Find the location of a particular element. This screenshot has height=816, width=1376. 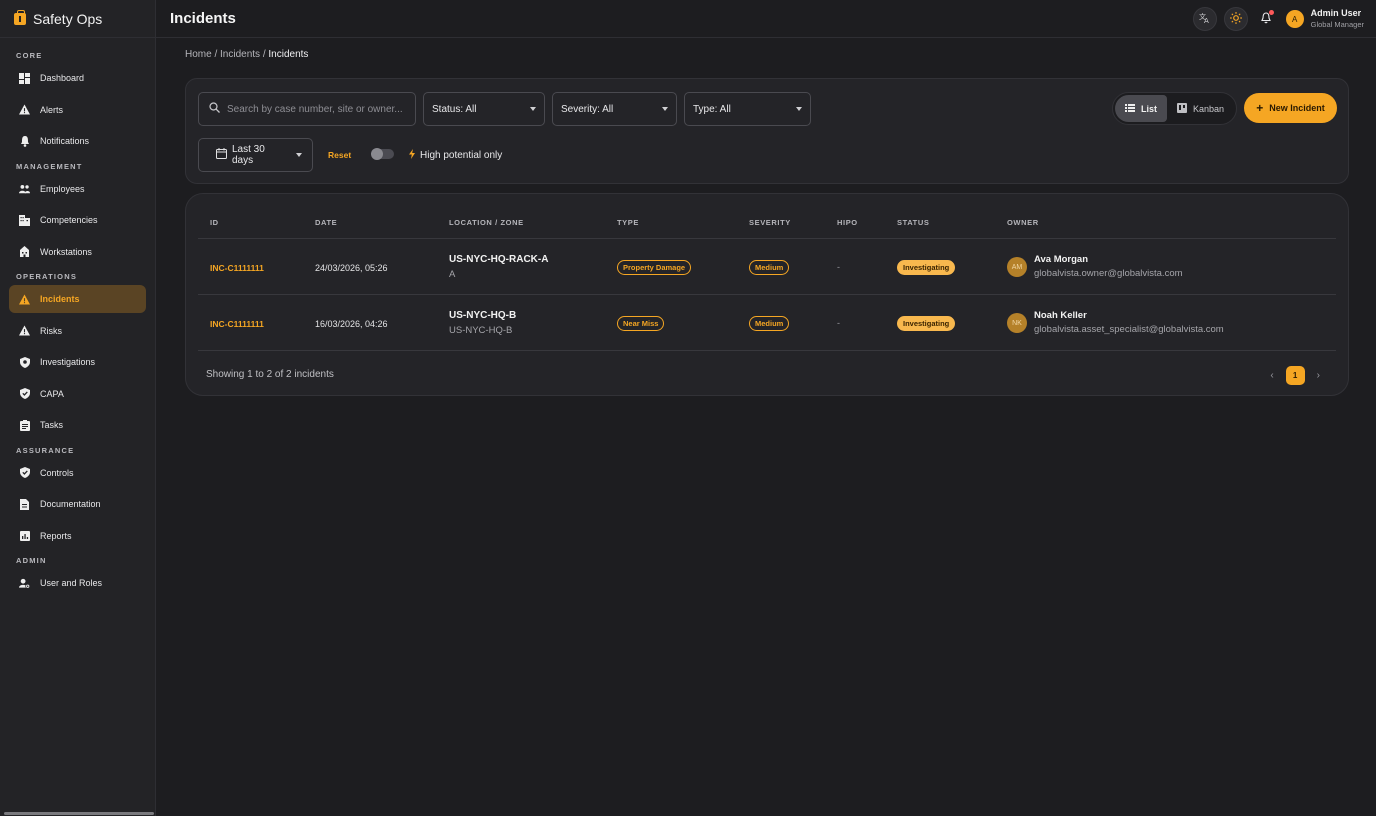

sidebar-item-notifications: Notifications is located at coordinates (77, 141).